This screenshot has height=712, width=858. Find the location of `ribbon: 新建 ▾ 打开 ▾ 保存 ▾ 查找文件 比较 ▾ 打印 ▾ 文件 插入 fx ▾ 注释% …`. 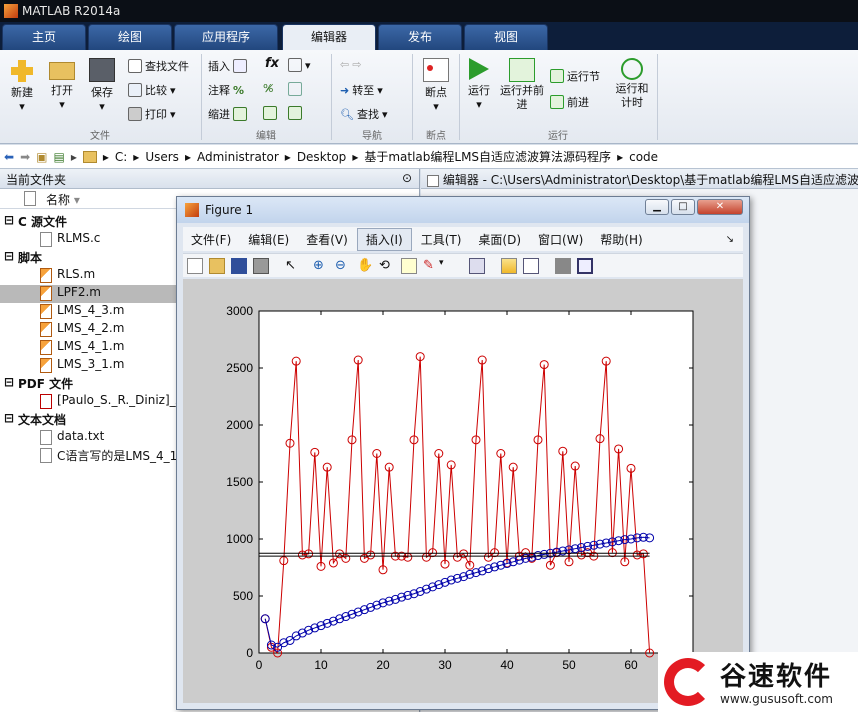

ribbon: 新建 ▾ 打开 ▾ 保存 ▾ 查找文件 比较 ▾ 打印 ▾ 文件 插入 fx ▾ 注释% … is located at coordinates (429, 97).